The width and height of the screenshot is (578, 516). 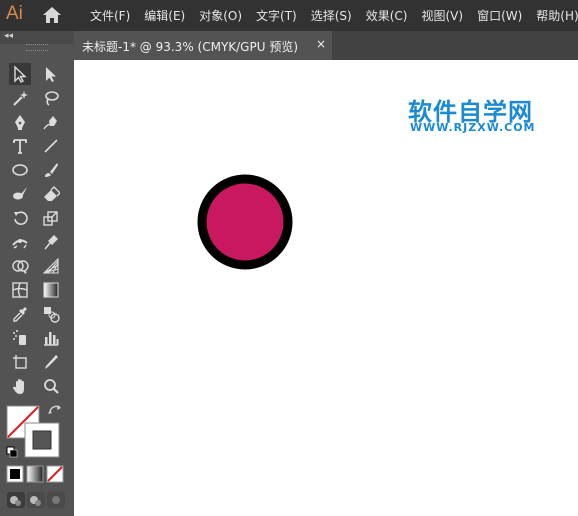 What do you see at coordinates (51, 290) in the screenshot?
I see `gradient-tool-icon` at bounding box center [51, 290].